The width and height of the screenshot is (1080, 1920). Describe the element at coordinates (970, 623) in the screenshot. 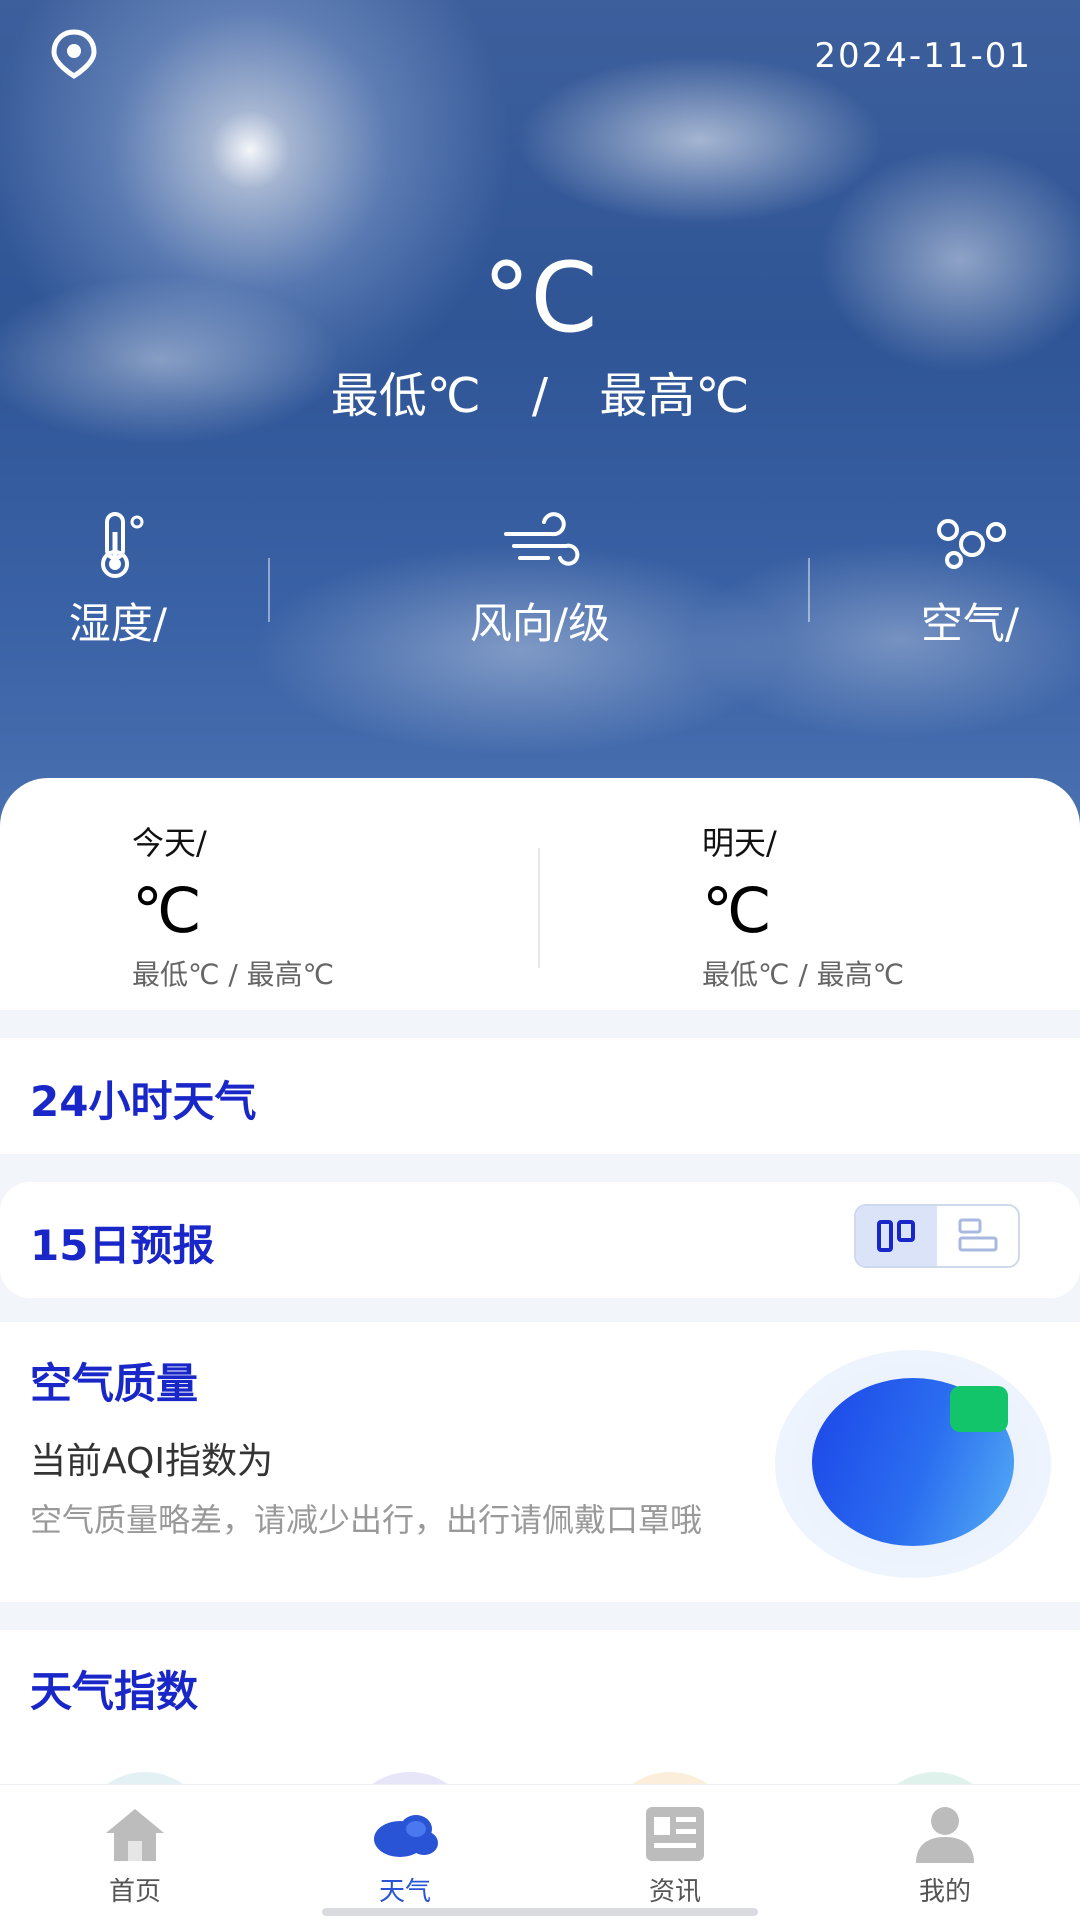

I see `metric-air-label: 空气/` at that location.